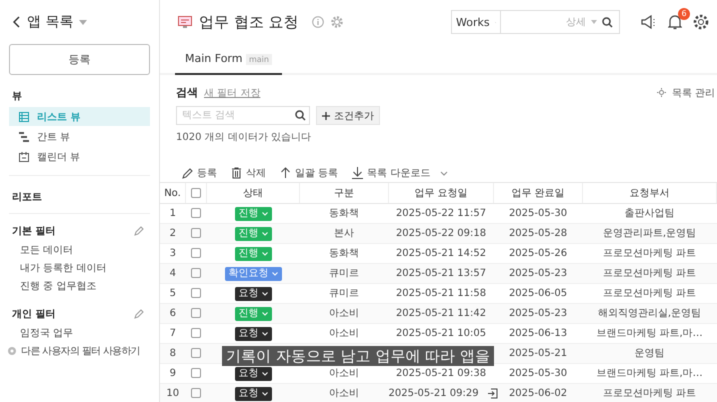 The image size is (717, 402). Describe the element at coordinates (199, 173) in the screenshot. I see `toolbar-button: 등록` at that location.